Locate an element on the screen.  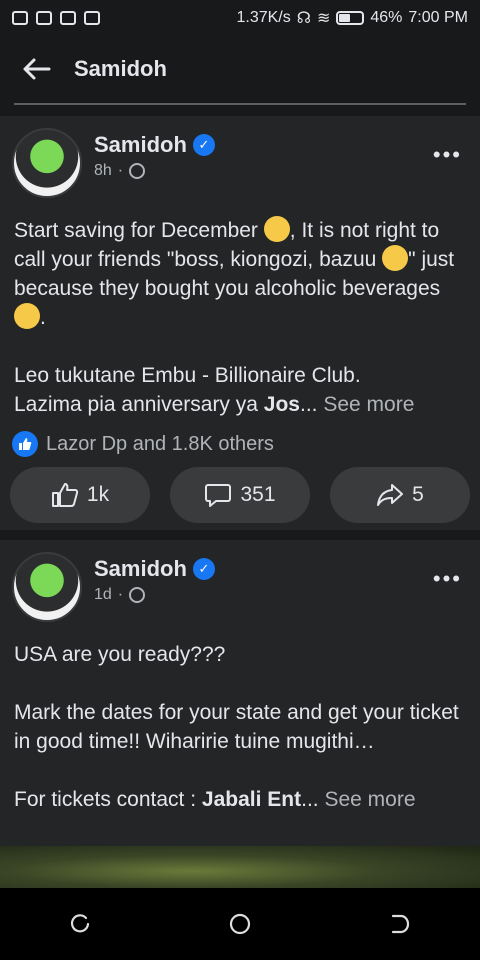
page-title: Samidoh is located at coordinates (120, 68).